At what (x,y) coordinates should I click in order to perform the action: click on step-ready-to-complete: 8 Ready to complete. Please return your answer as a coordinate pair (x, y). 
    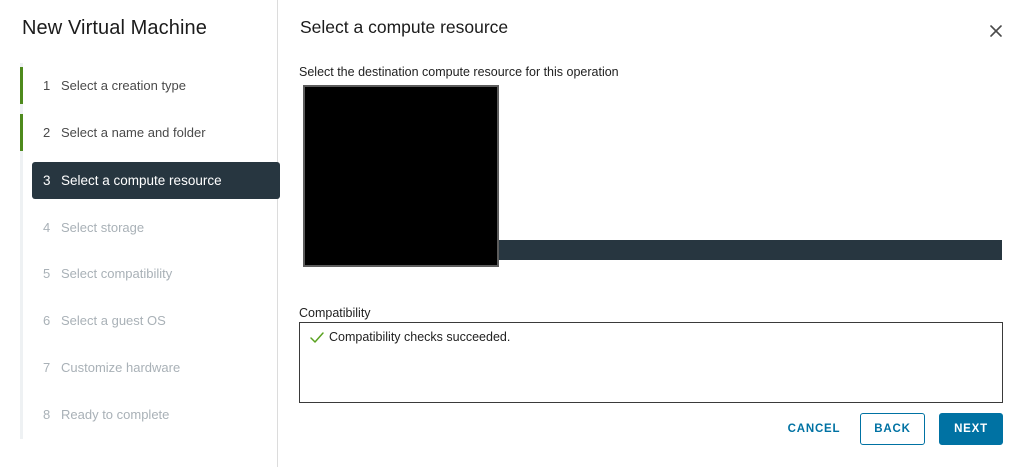
    Looking at the image, I should click on (150, 414).